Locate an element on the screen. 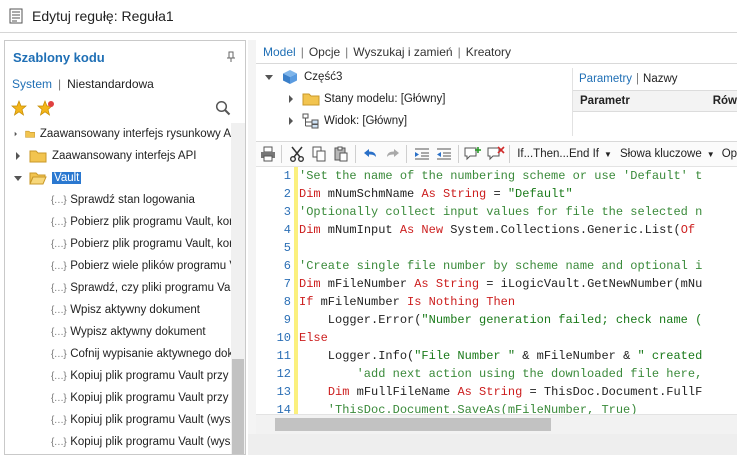  code-token: mFullFileName is located at coordinates (403, 392).